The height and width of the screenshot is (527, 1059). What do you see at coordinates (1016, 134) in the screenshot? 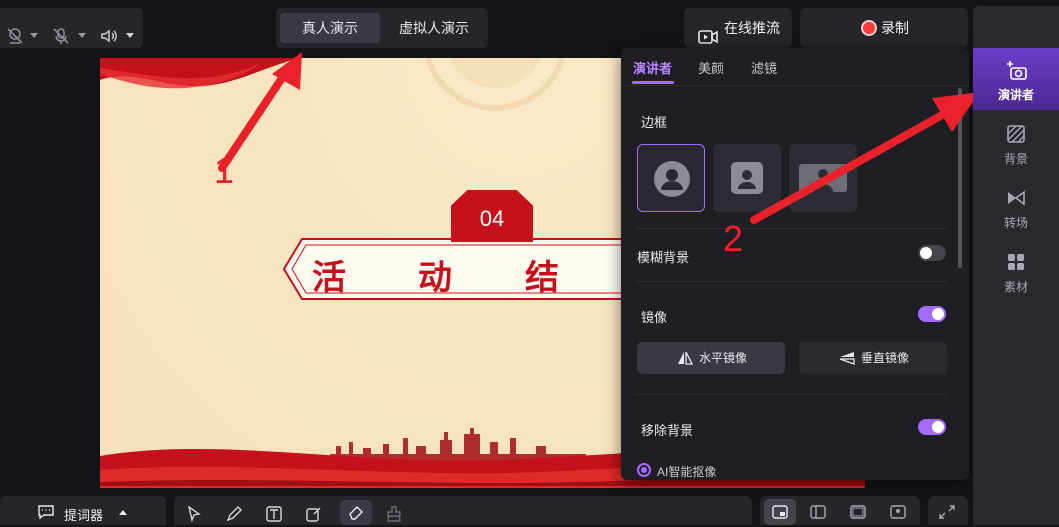
I see `background-icon` at bounding box center [1016, 134].